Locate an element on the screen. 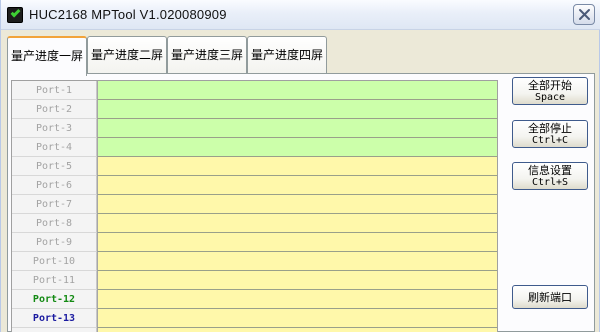  port-row: Port-11 is located at coordinates (254, 280).